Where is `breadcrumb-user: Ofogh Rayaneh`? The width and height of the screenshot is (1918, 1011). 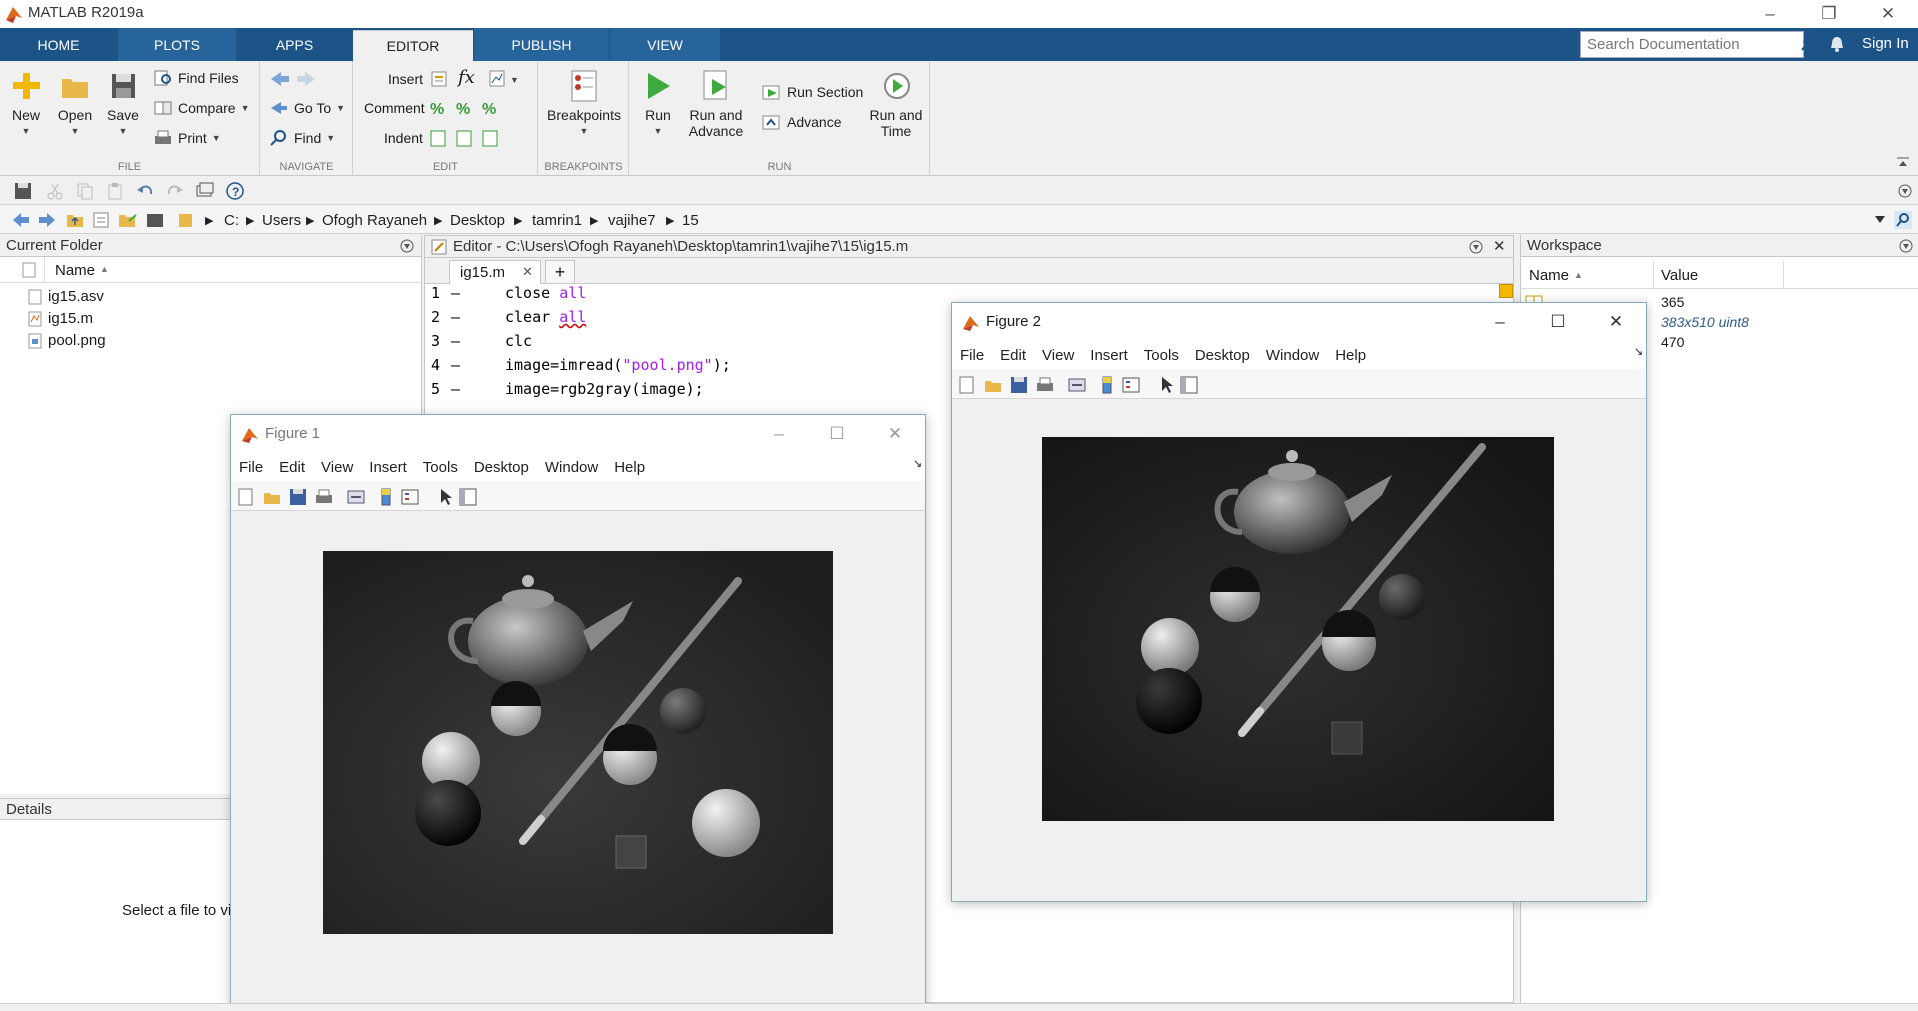
breadcrumb-user: Ofogh Rayaneh is located at coordinates (374, 220).